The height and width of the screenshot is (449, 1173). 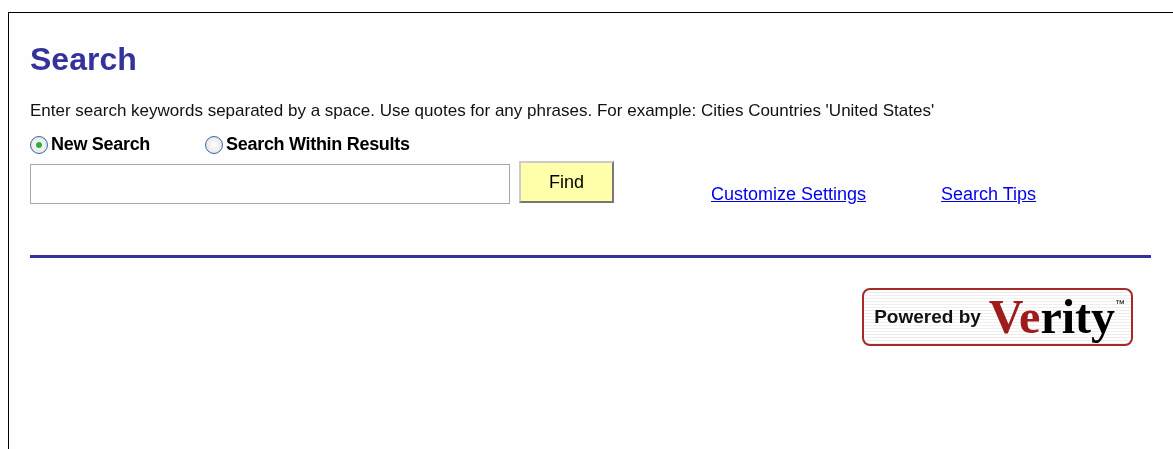 What do you see at coordinates (483, 111) in the screenshot?
I see `instructions-text: Enter search keywords separated by a space. Use quotes for any phrases. For example: Cities Countries 'United States'` at bounding box center [483, 111].